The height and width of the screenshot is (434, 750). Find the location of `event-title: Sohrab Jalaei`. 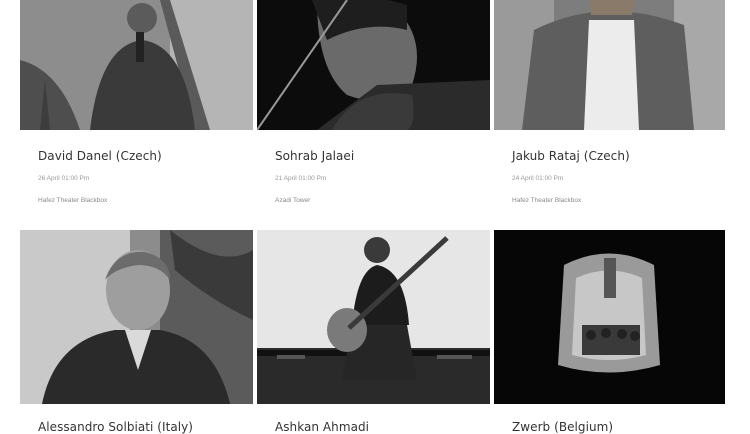

event-title: Sohrab Jalaei is located at coordinates (314, 156).